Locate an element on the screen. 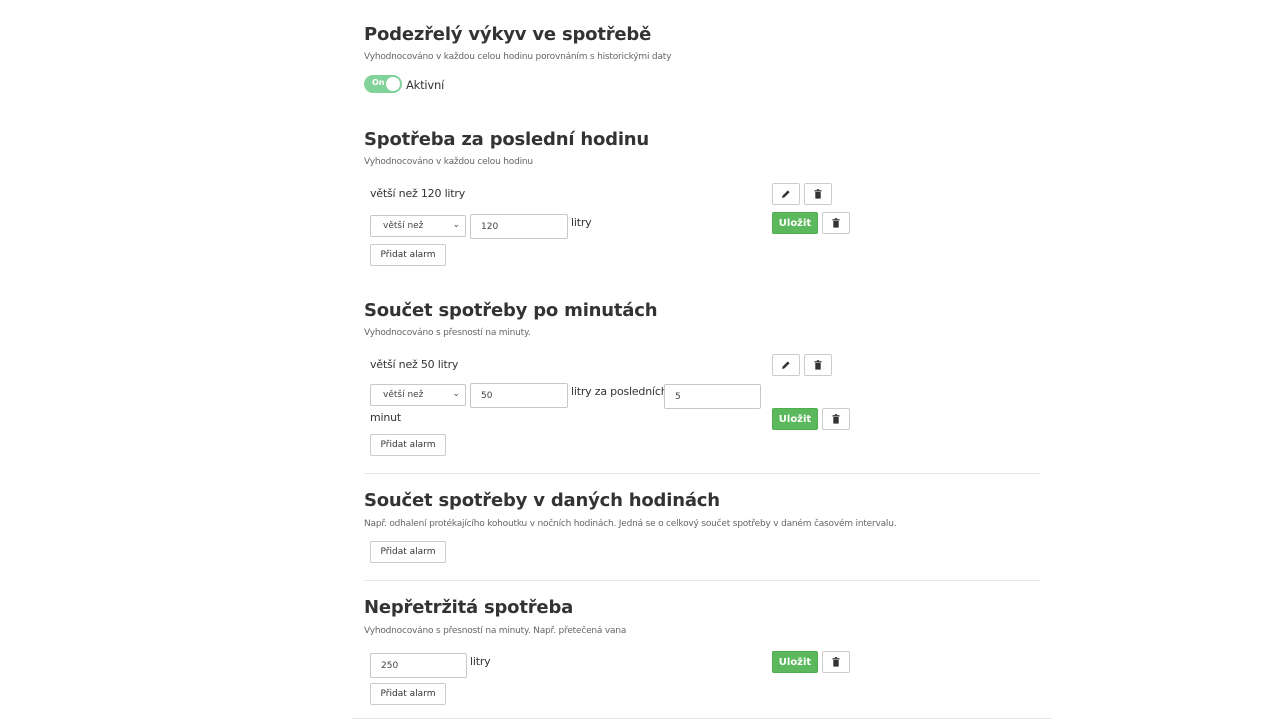  threshold-input: 250 is located at coordinates (418, 665).